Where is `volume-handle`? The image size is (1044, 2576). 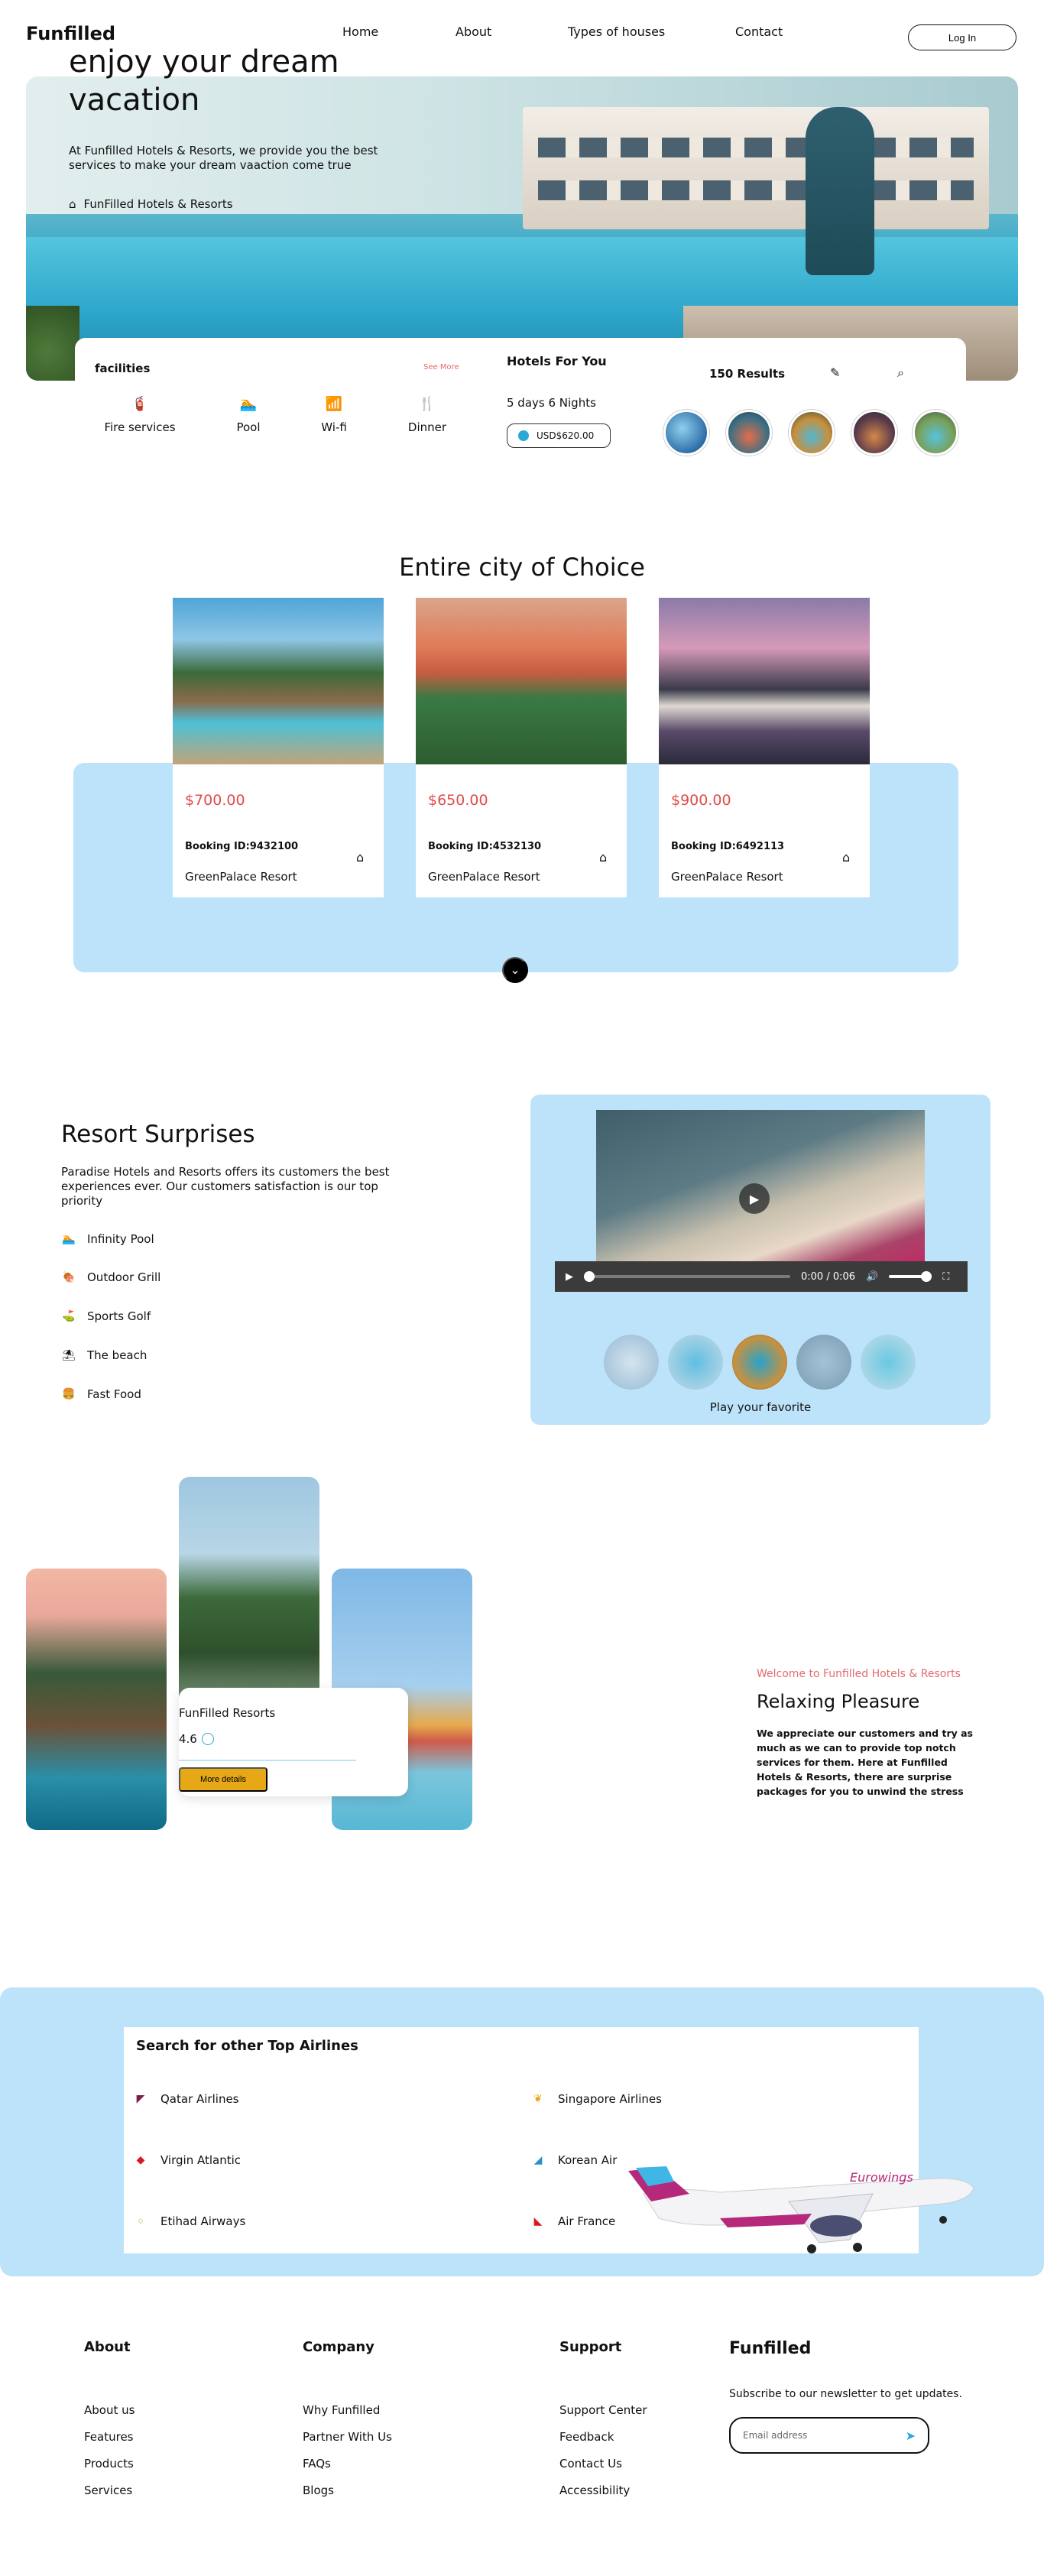 volume-handle is located at coordinates (926, 1276).